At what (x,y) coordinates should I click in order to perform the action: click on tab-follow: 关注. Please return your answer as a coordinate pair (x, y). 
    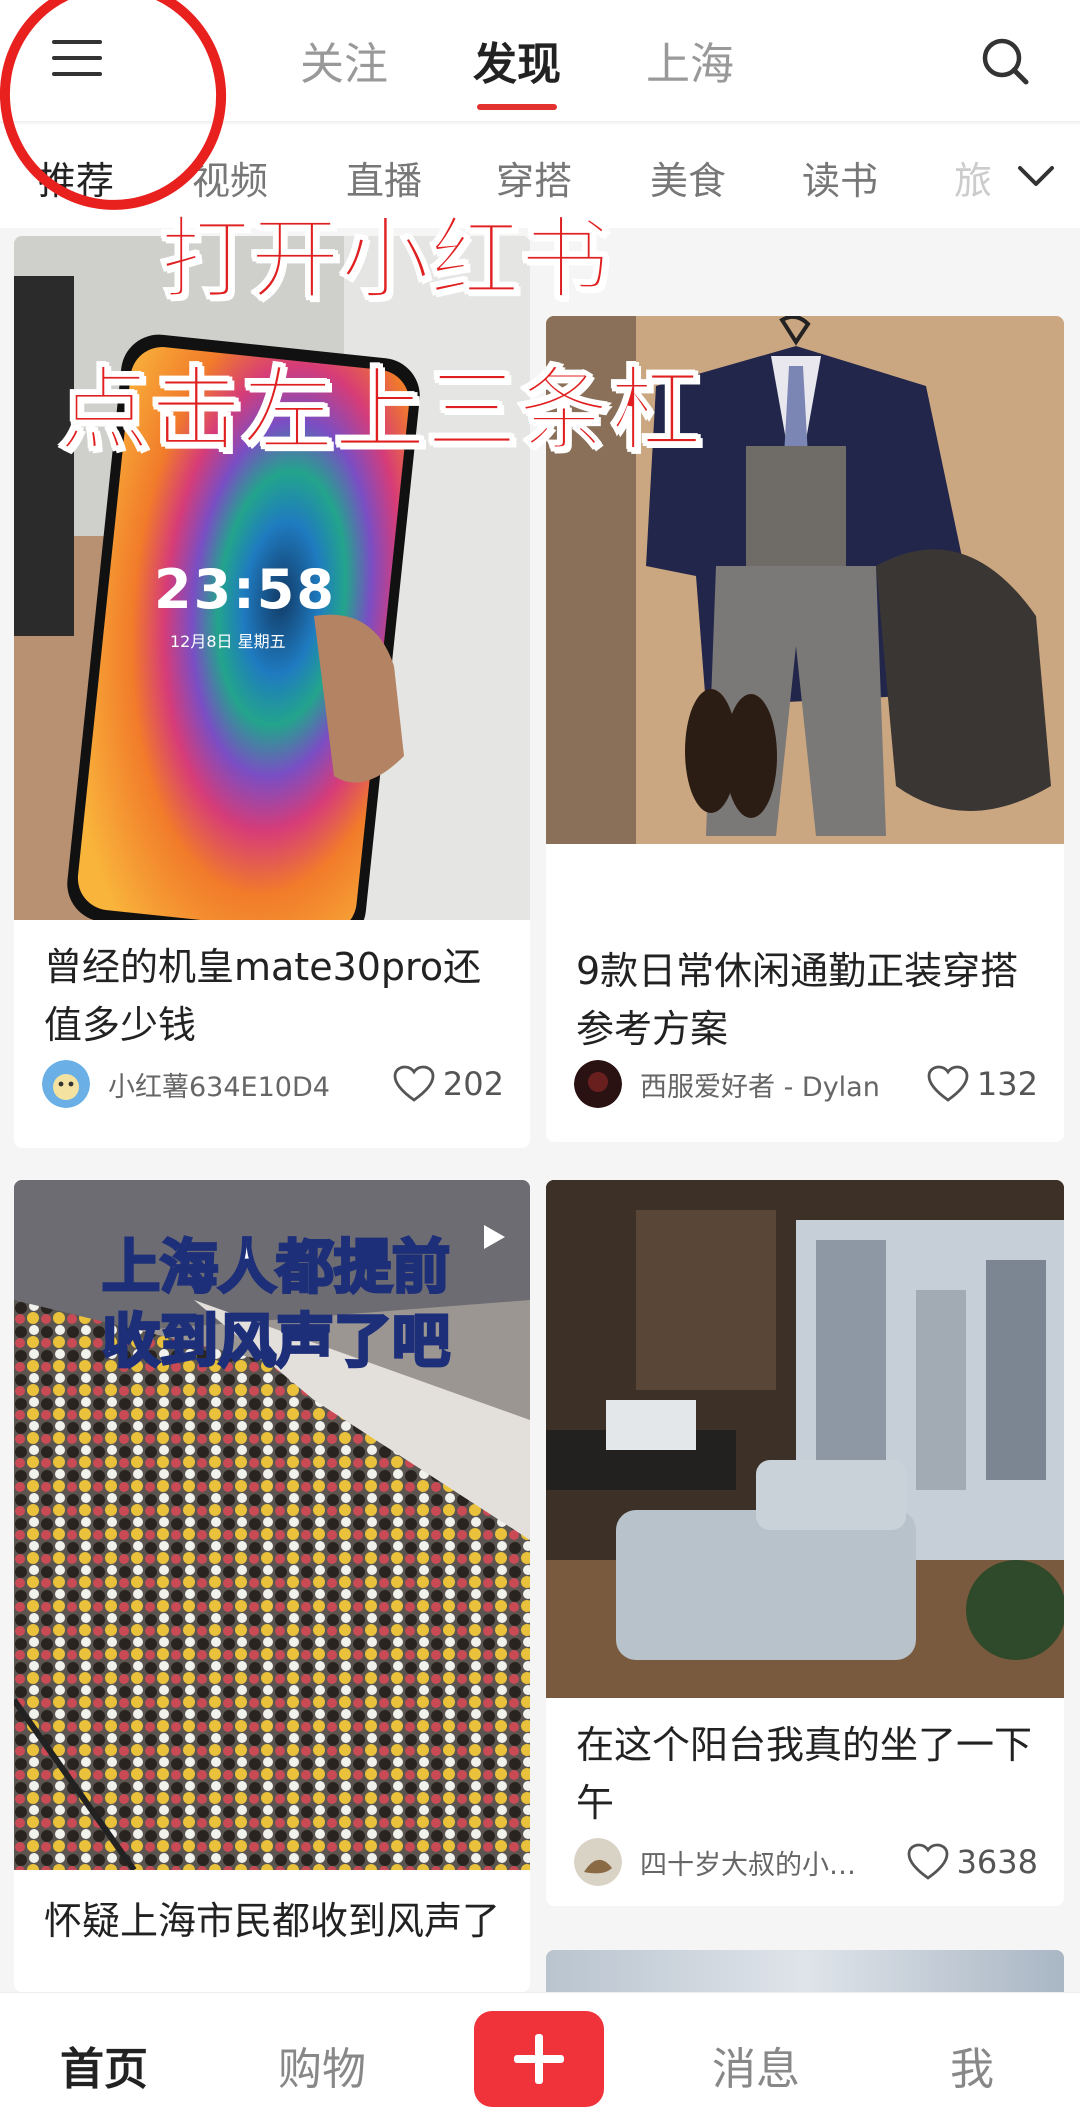
    Looking at the image, I should click on (344, 60).